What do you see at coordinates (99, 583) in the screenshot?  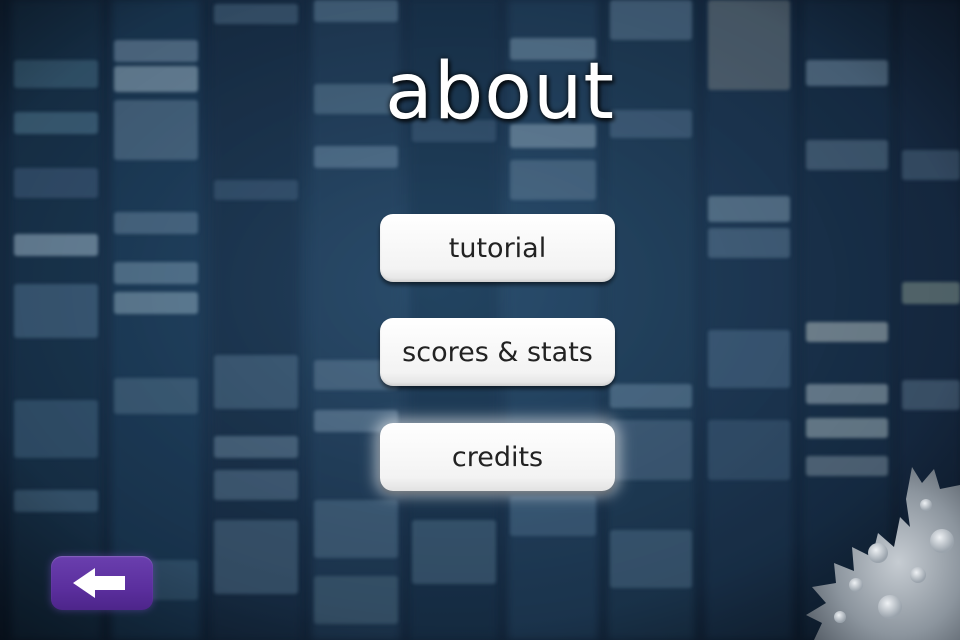 I see `left-arrow-icon` at bounding box center [99, 583].